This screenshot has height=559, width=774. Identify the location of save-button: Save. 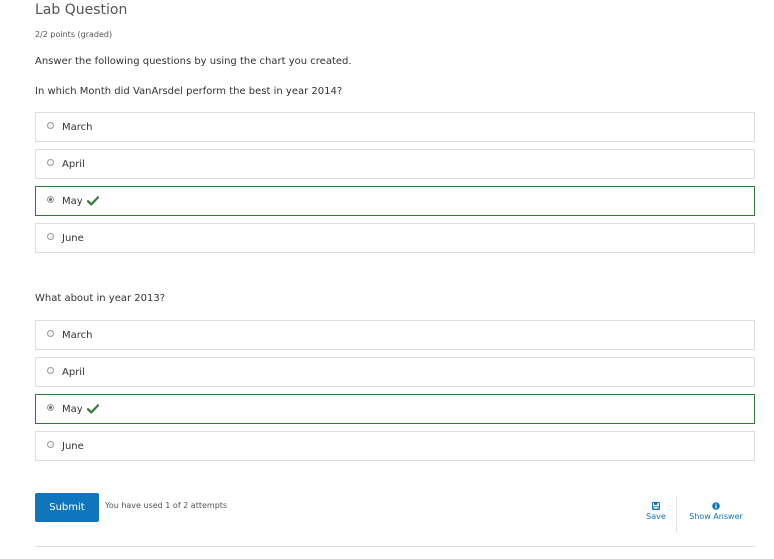
(656, 511).